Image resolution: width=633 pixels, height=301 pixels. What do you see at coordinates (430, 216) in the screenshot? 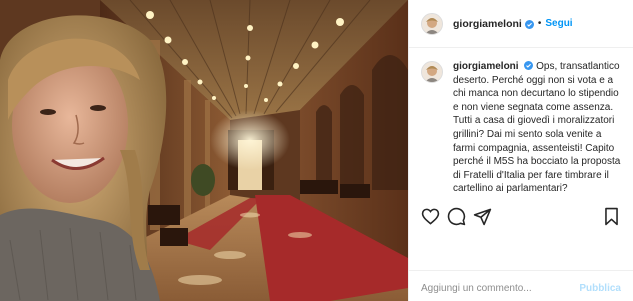
I see `heart-icon` at bounding box center [430, 216].